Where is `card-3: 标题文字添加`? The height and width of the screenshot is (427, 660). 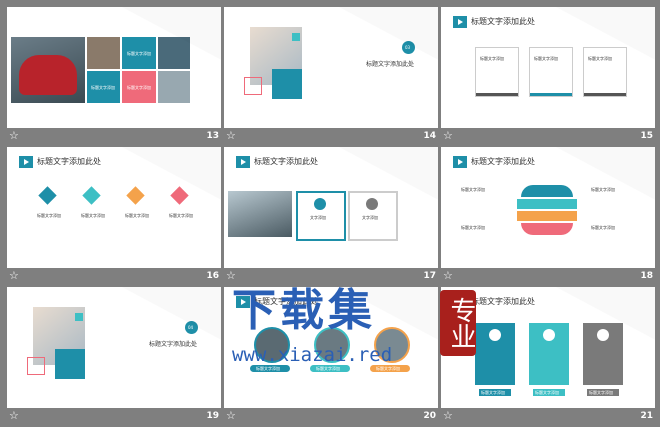 card-3: 标题文字添加 is located at coordinates (605, 72).